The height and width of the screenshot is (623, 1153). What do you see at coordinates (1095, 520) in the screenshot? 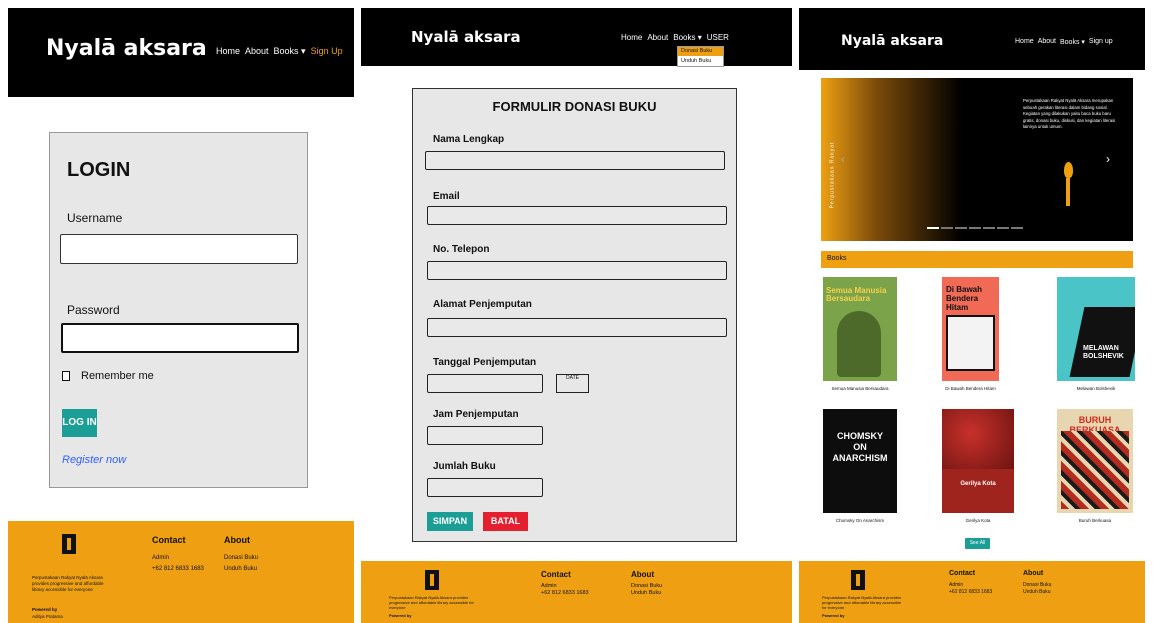
I see `book-caption: Buruh Berkuasa` at bounding box center [1095, 520].